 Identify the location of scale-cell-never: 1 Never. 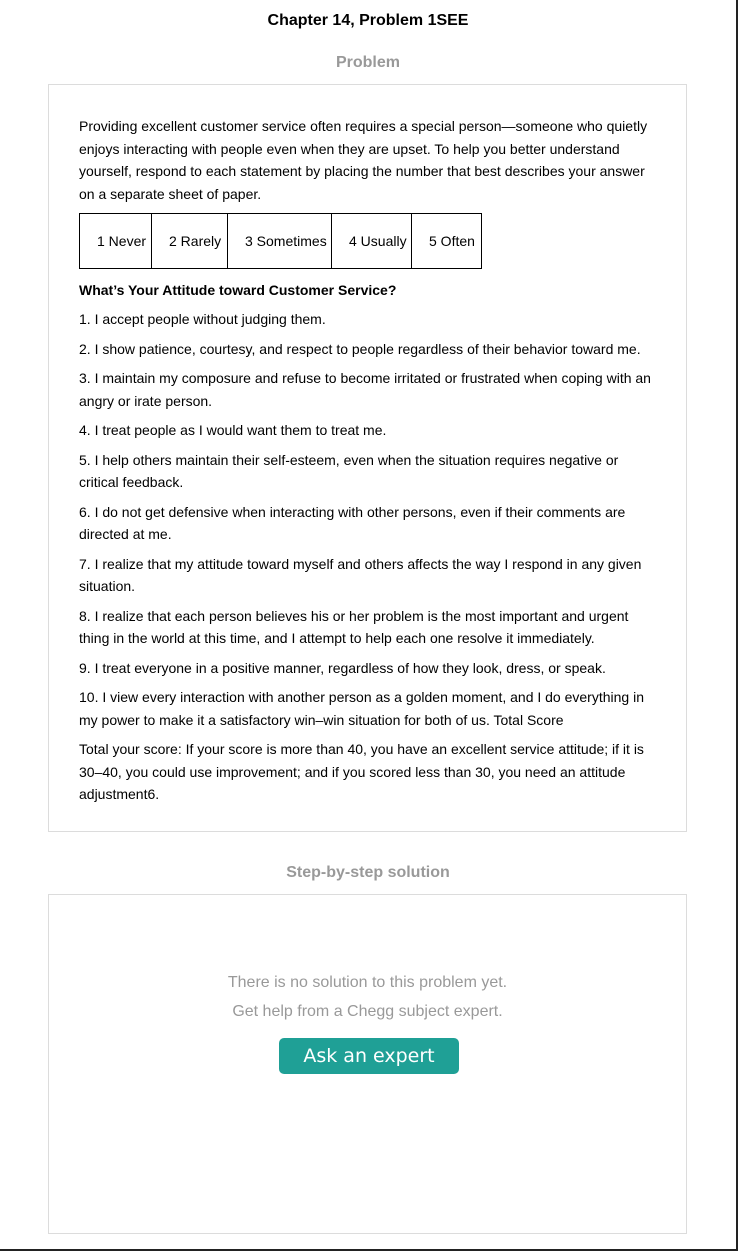
(115, 241).